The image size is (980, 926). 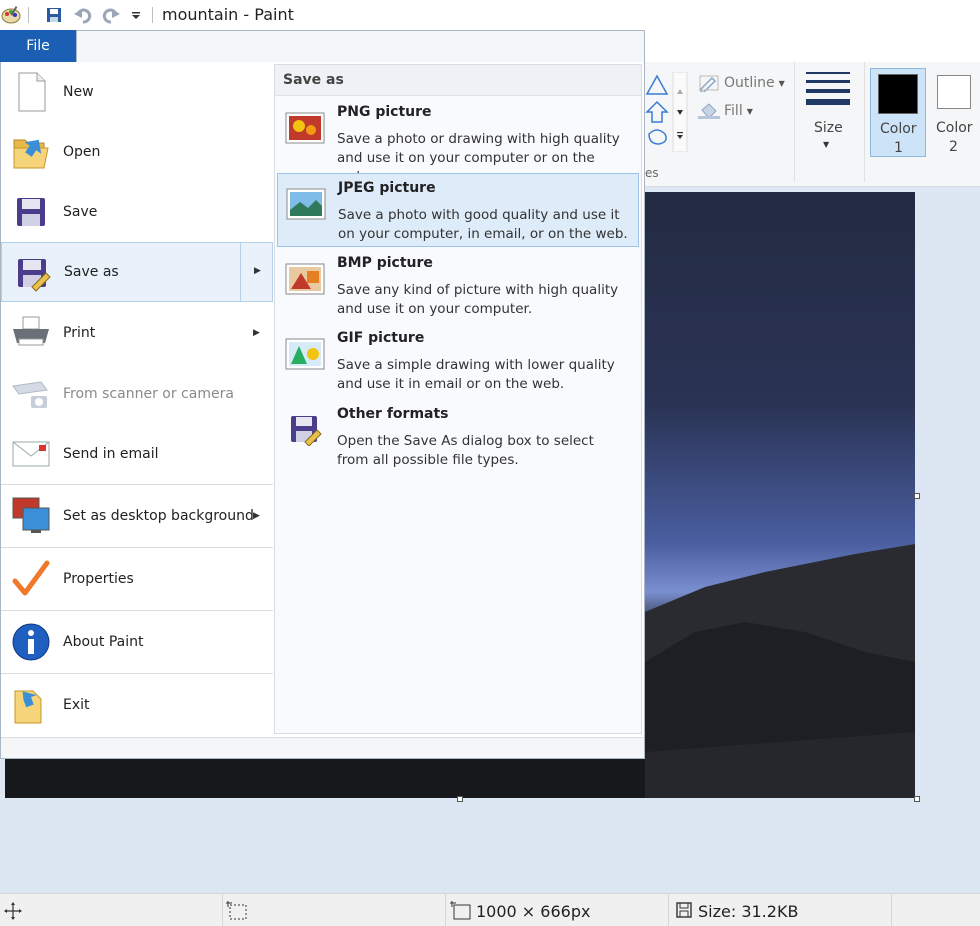 What do you see at coordinates (137, 705) in the screenshot?
I see `menu-item-exit: Exit` at bounding box center [137, 705].